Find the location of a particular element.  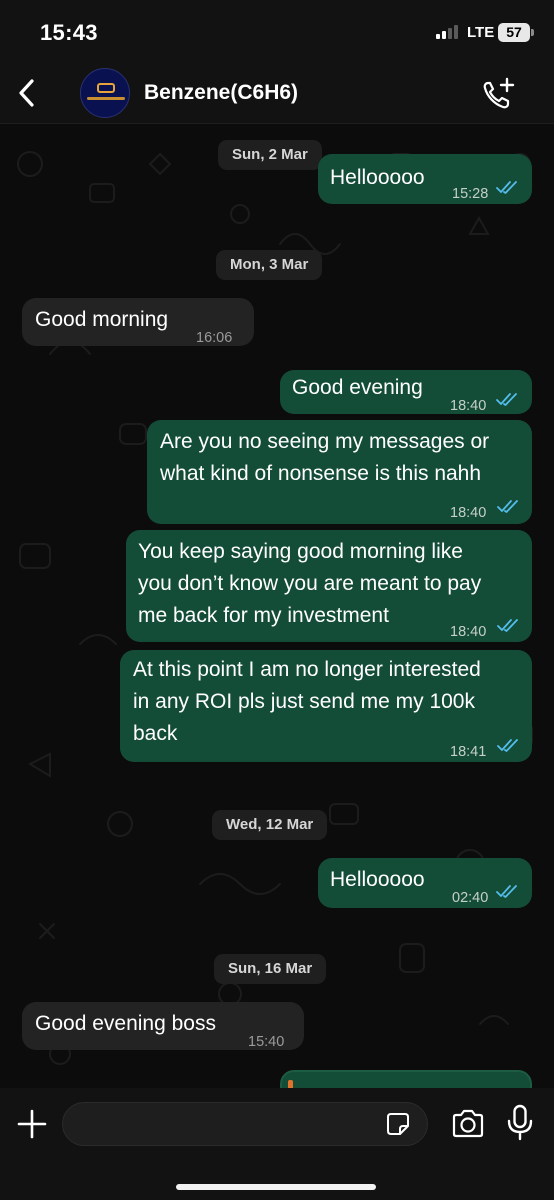

message-text-line: what kind of nonsense is this nahh is located at coordinates (321, 473).